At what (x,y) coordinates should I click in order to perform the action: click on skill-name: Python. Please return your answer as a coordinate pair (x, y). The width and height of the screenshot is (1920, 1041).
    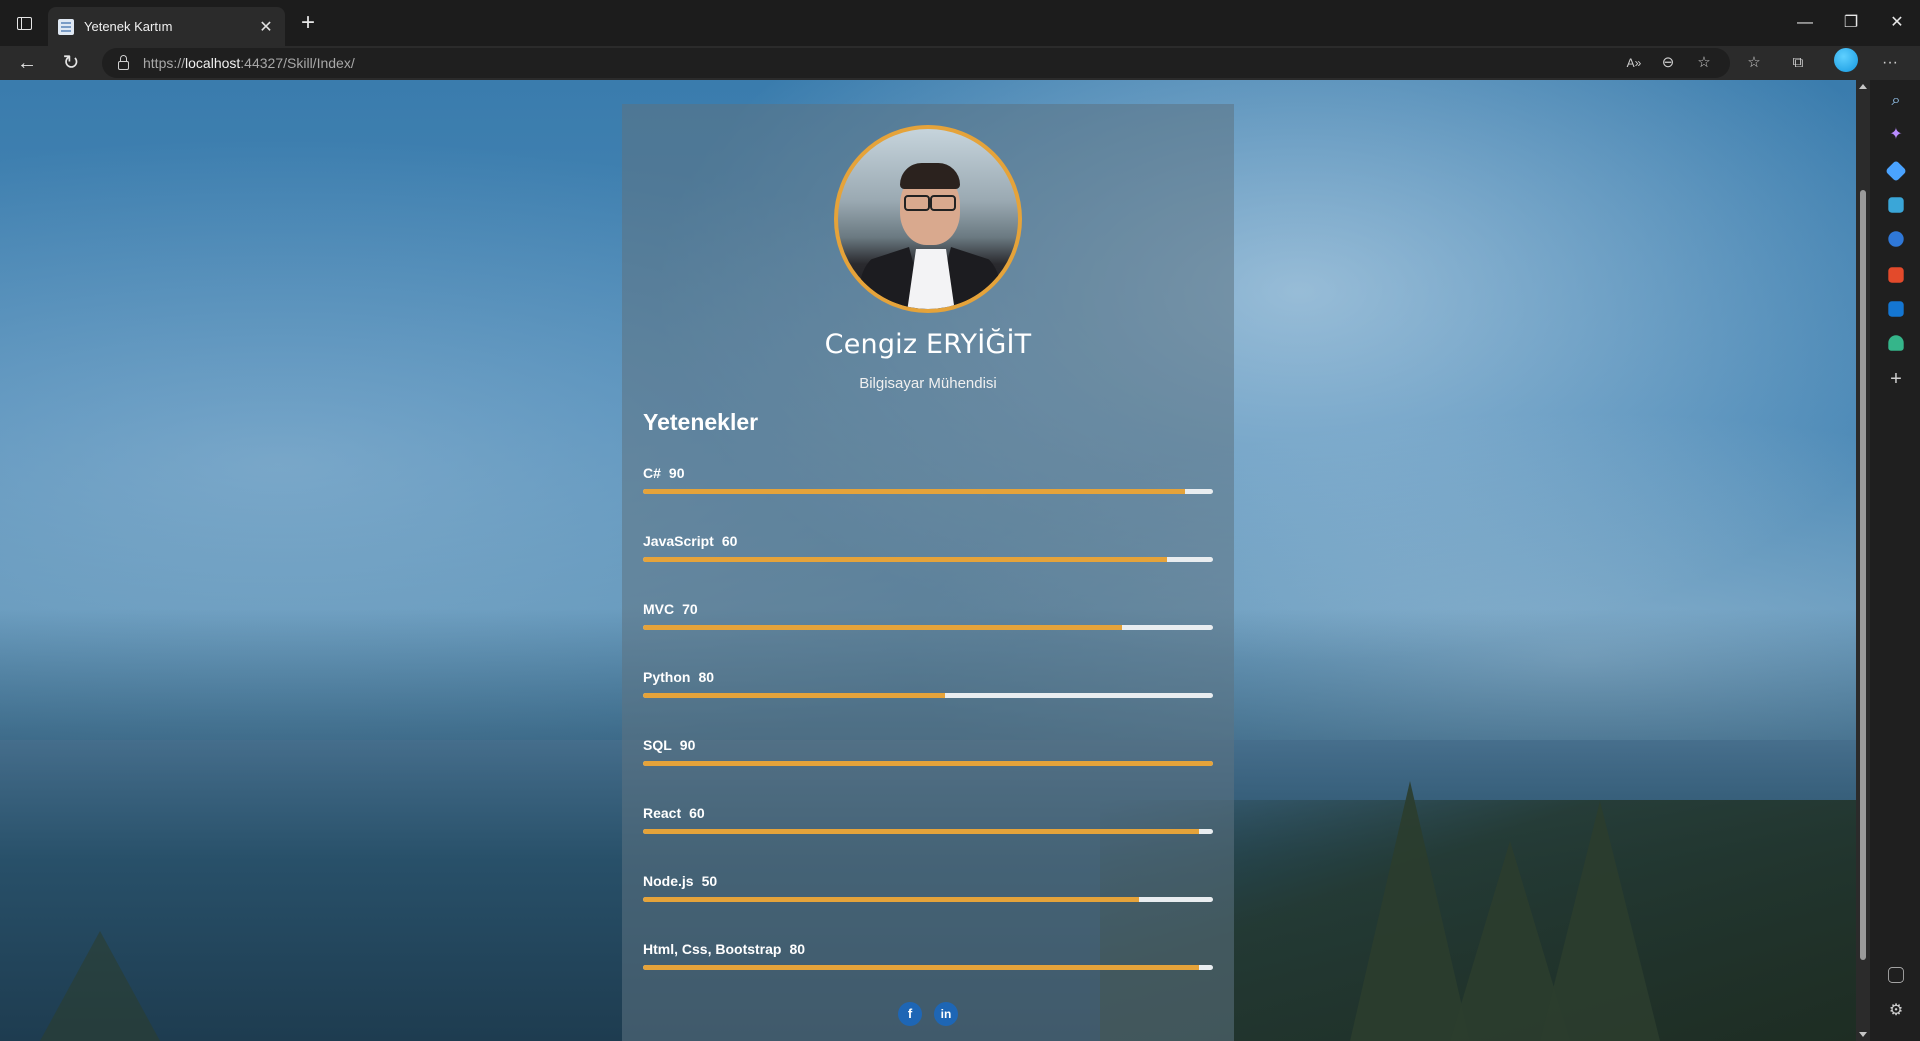
    Looking at the image, I should click on (667, 677).